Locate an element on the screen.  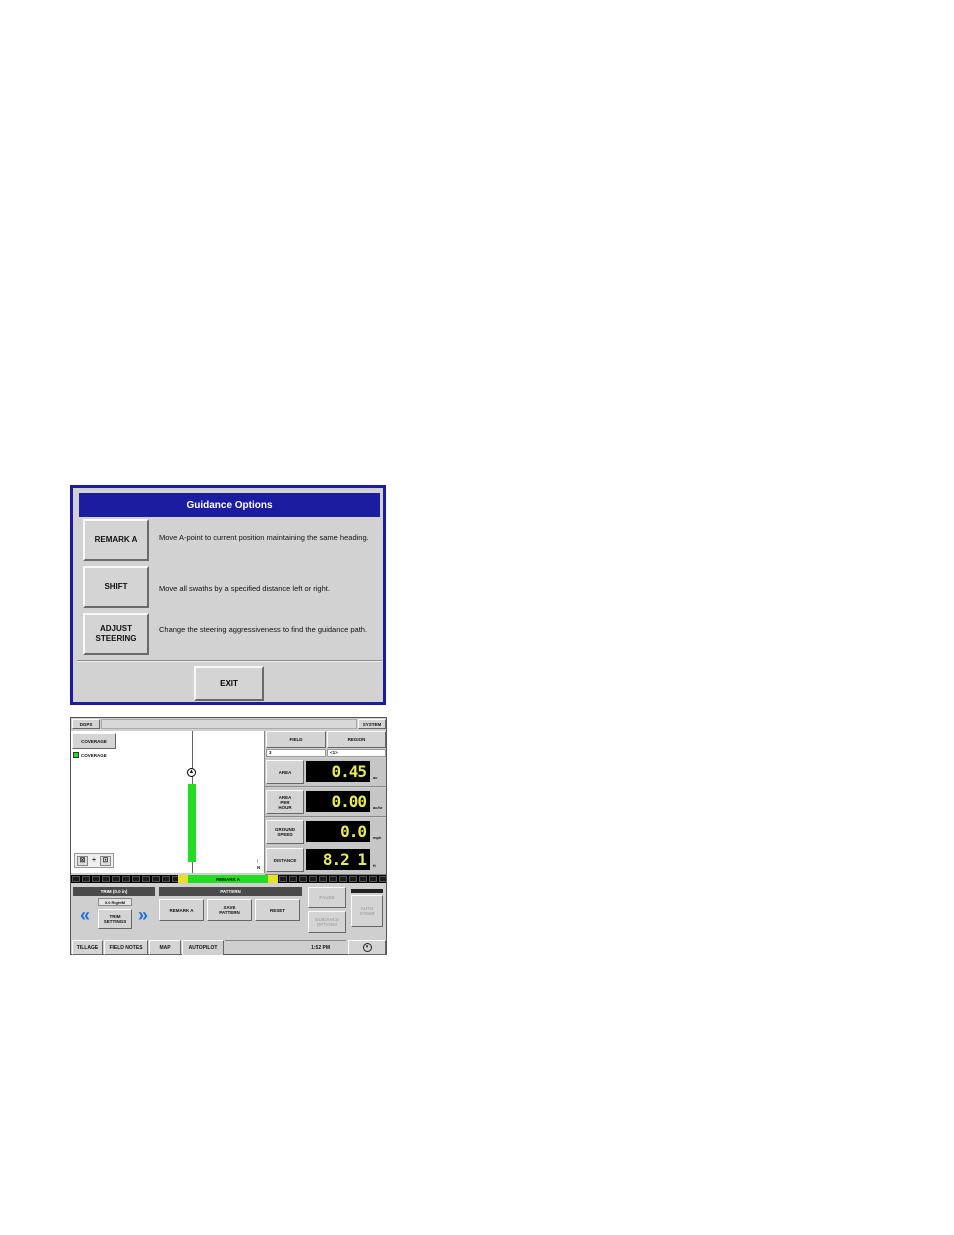
area-per-hour-meter: AREA PER HOUR 0.00 ac/hr is located at coordinates (325, 802).